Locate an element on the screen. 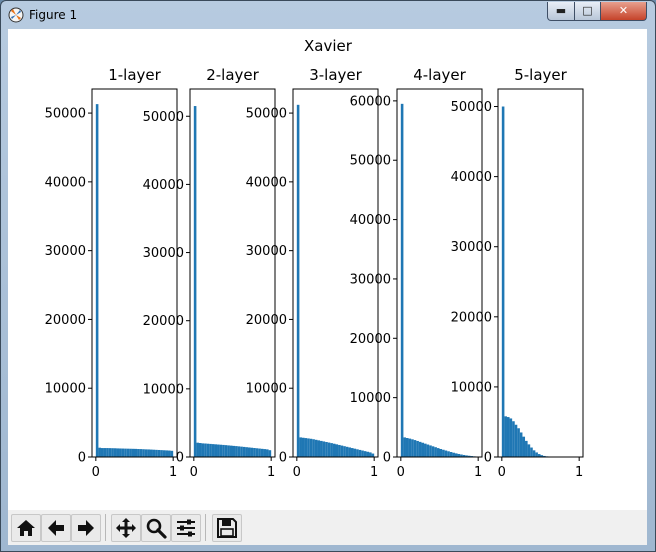  subplot-title: 5-layer is located at coordinates (540, 75).